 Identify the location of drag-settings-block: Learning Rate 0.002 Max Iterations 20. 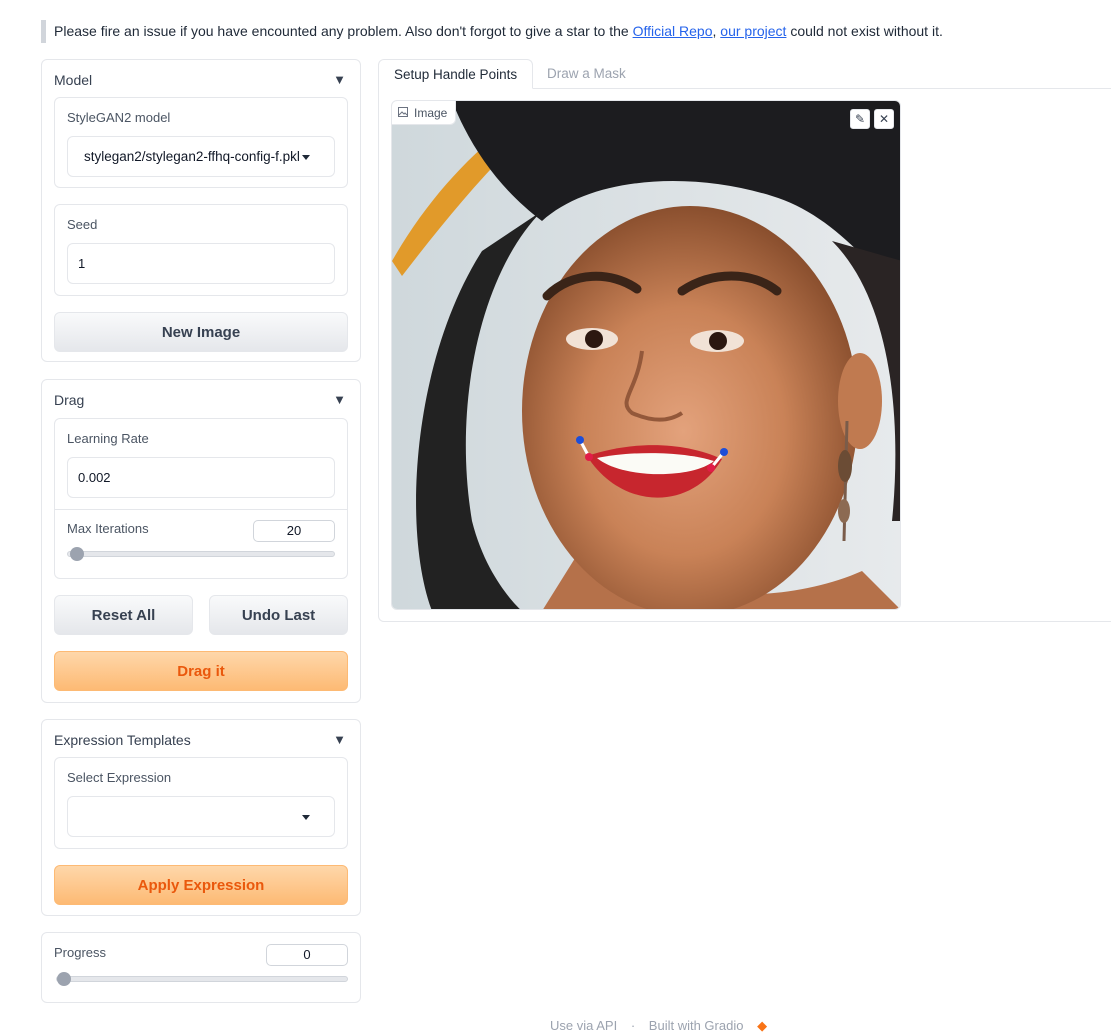
(201, 498).